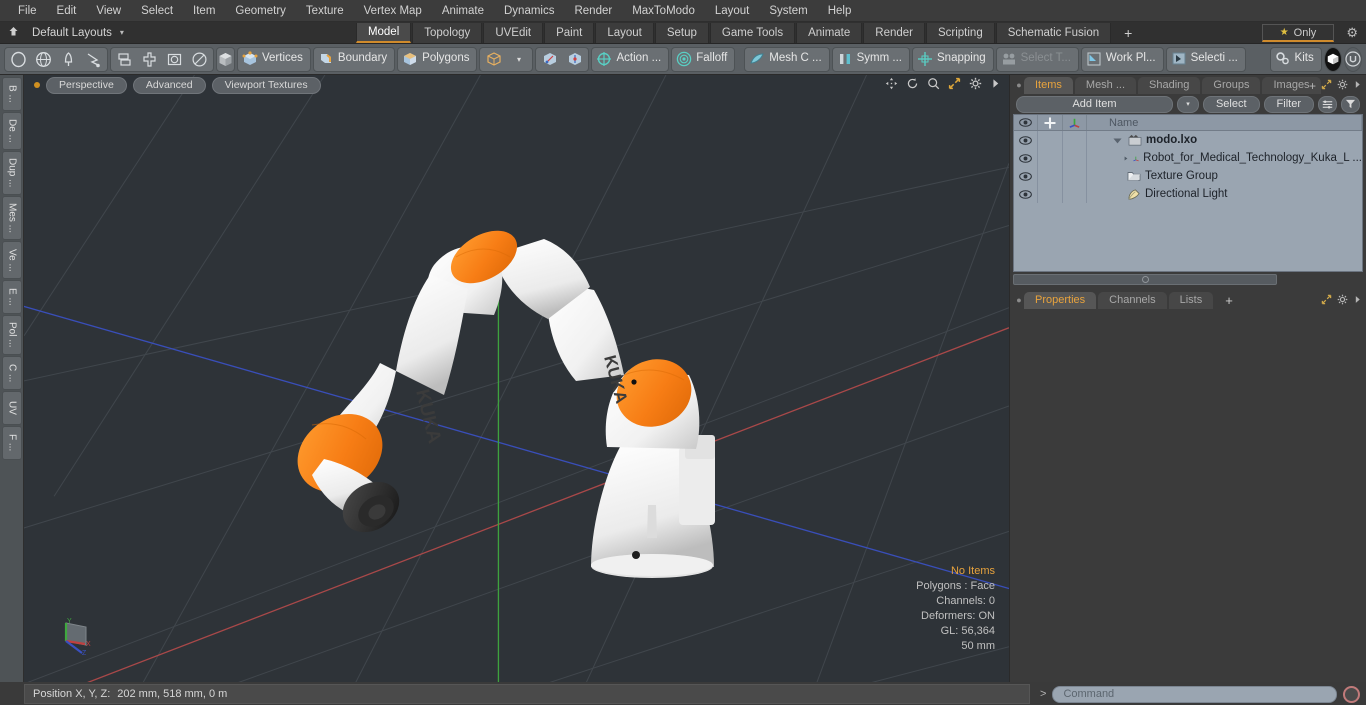 The image size is (1366, 705). Describe the element at coordinates (995, 84) in the screenshot. I see `play-icon` at that location.